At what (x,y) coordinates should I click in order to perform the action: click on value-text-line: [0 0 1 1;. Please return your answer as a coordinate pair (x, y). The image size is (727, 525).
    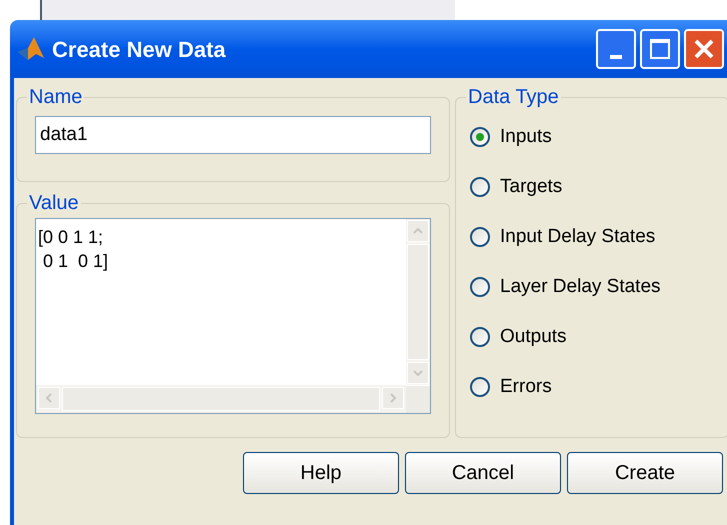
    Looking at the image, I should click on (71, 237).